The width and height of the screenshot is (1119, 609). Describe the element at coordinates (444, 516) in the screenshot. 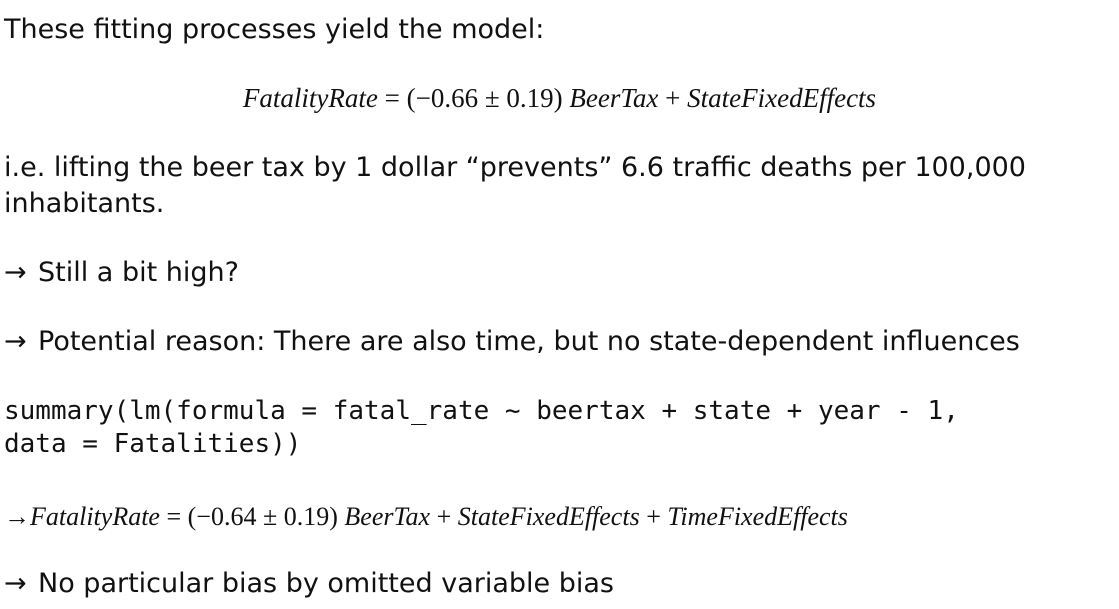

I see `eq2-plus-1: +` at that location.